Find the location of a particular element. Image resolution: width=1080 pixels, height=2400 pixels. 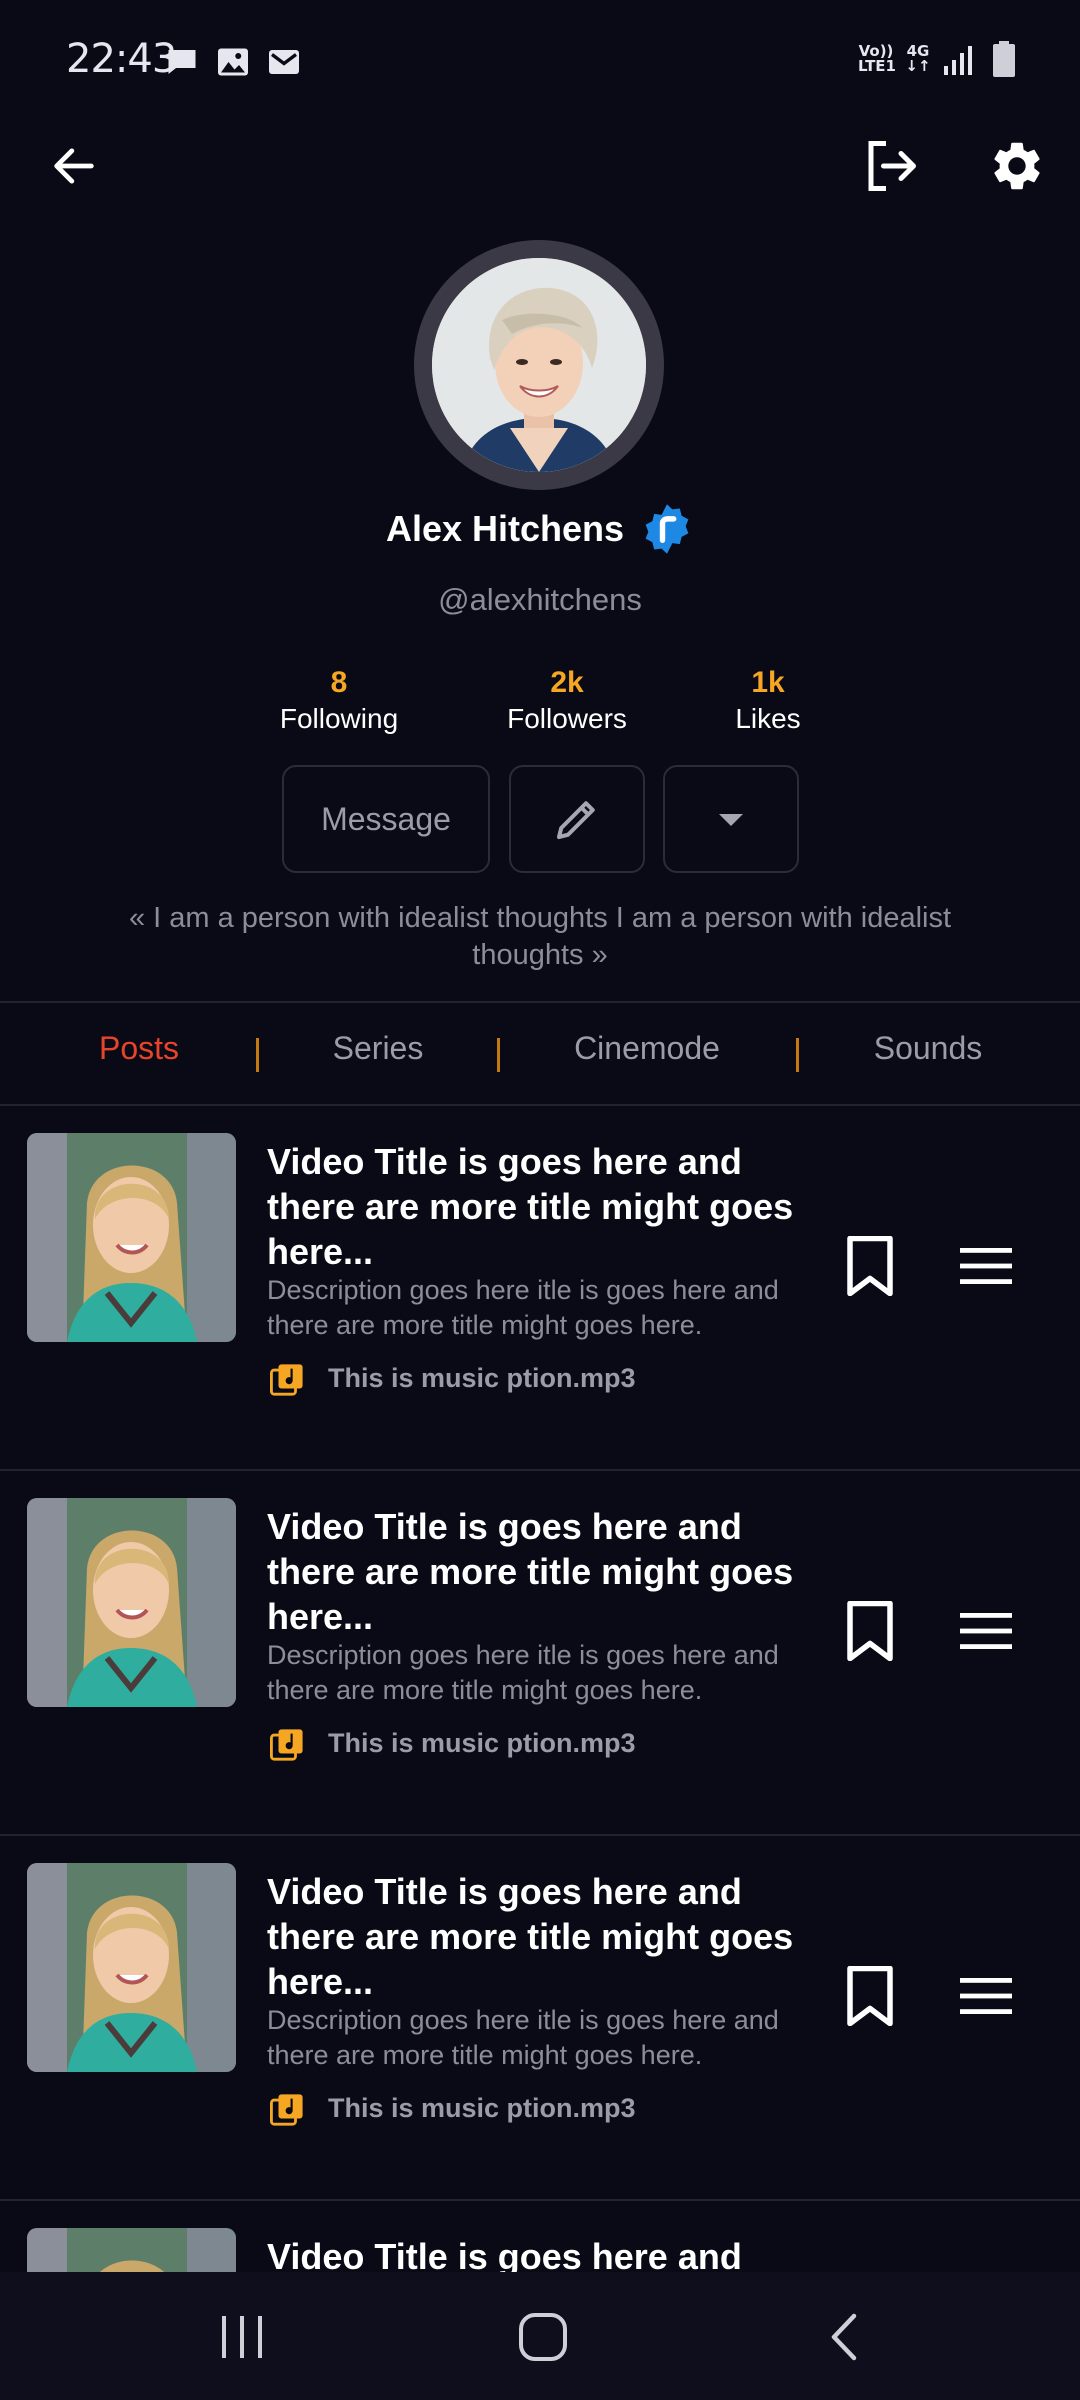

tab-cinemode: Cinemode is located at coordinates (647, 1048).